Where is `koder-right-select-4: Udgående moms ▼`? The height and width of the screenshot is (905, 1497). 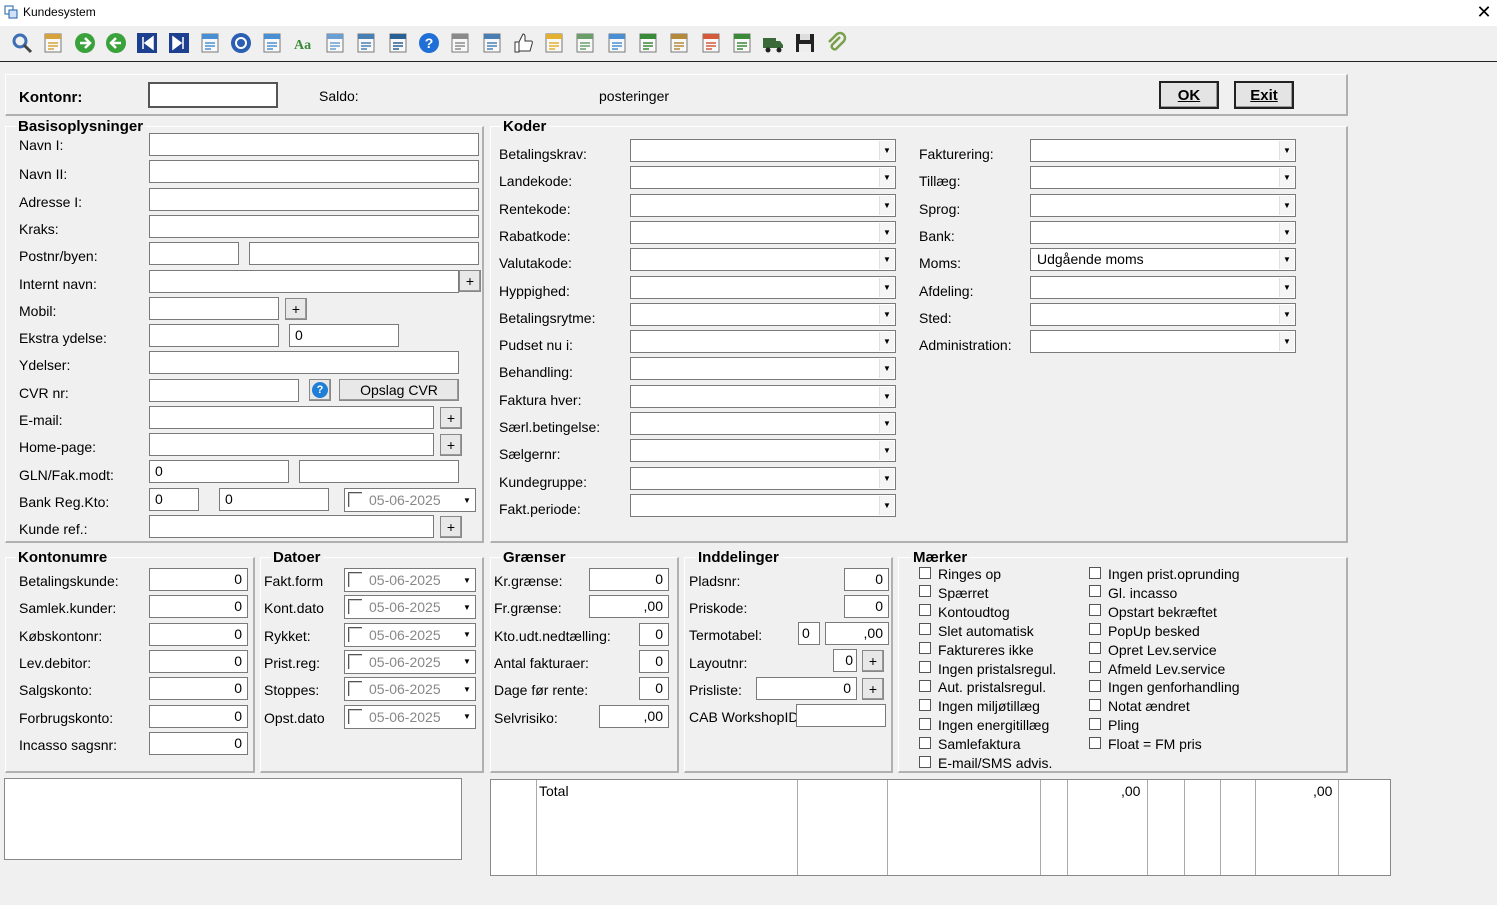
koder-right-select-4: Udgående moms ▼ is located at coordinates (1163, 260).